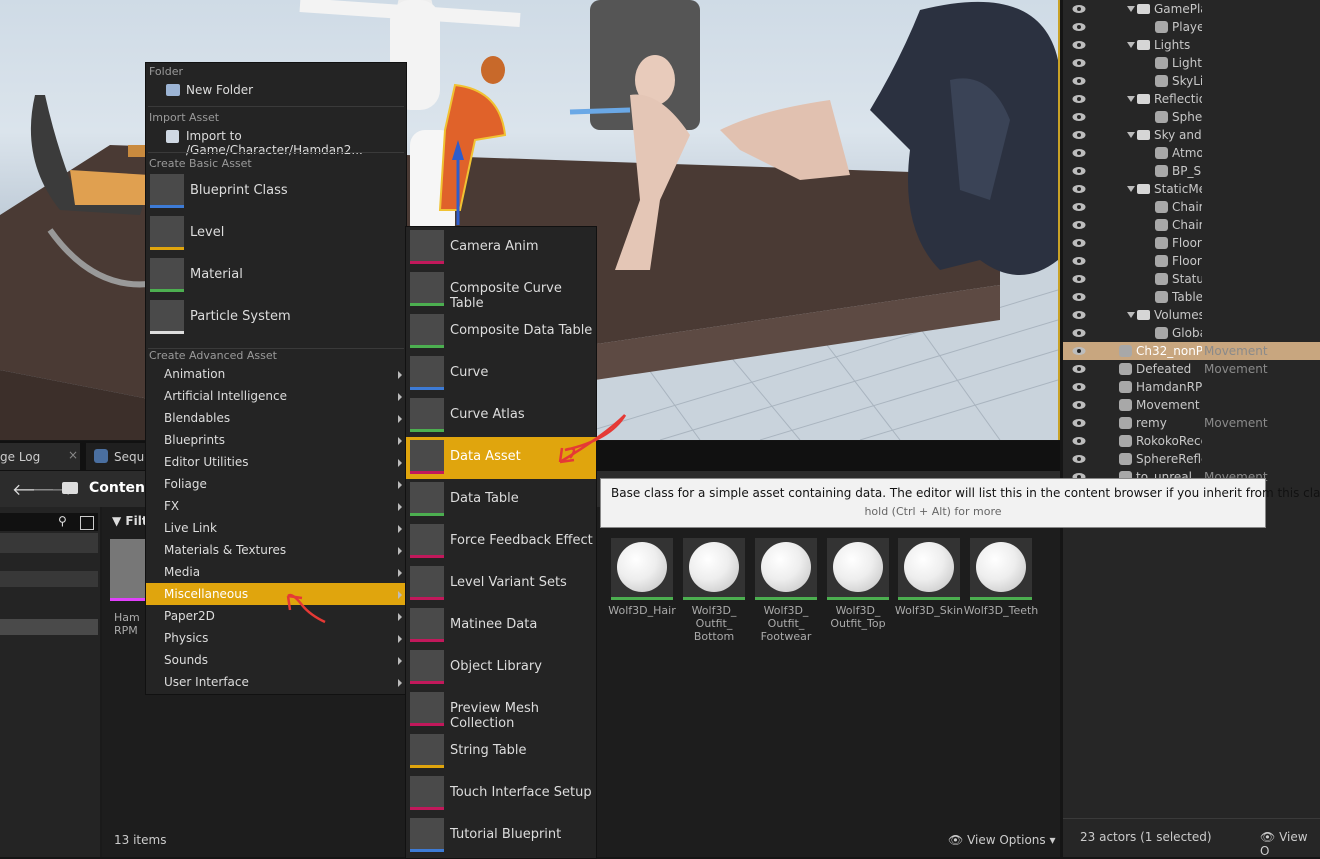 The image size is (1320, 859). Describe the element at coordinates (1191, 63) in the screenshot. I see `outliner-row: Light Sou` at that location.